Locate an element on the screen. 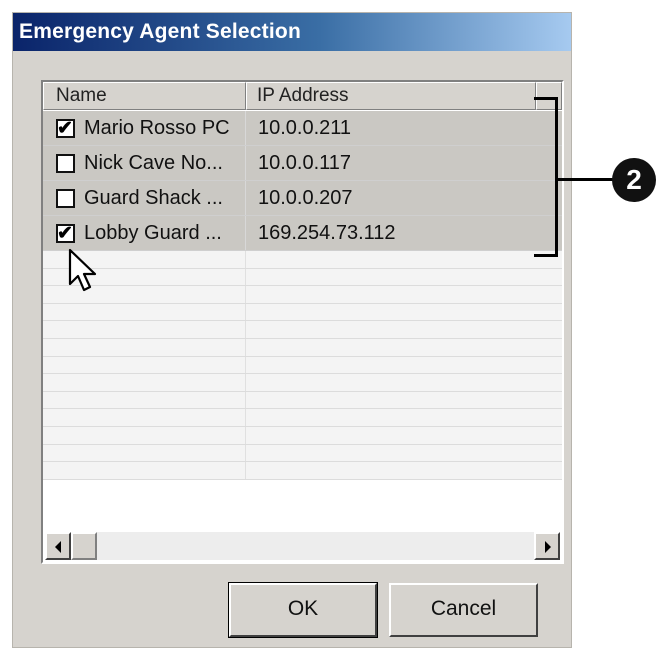 This screenshot has width=657, height=656. ip-cell: 169.254.73.112 is located at coordinates (391, 233).